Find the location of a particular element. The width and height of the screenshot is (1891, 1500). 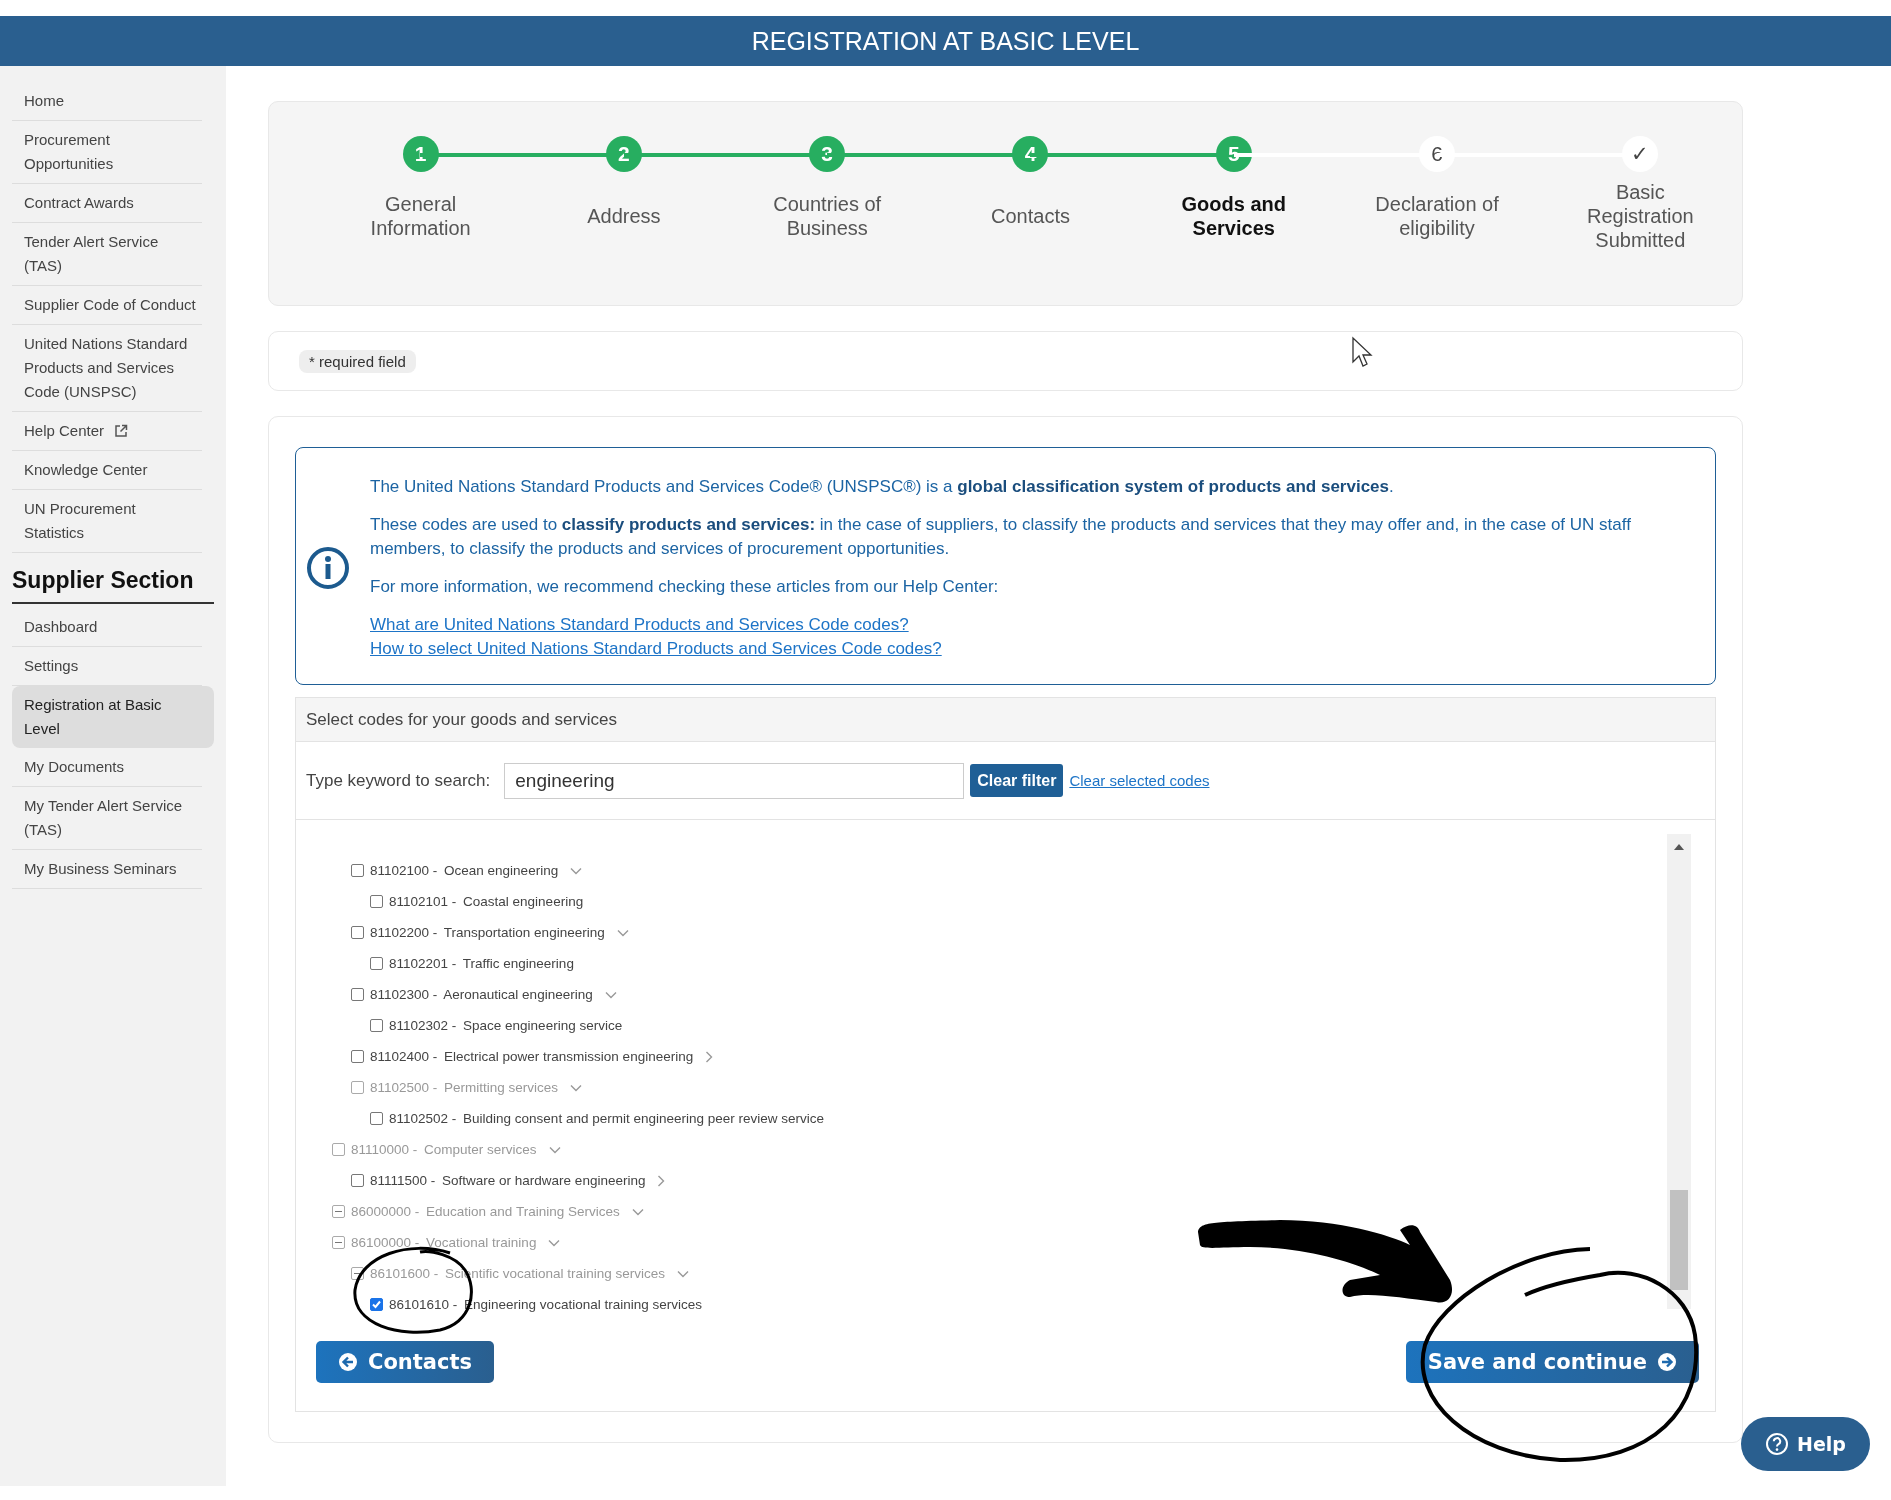

code-label: 81102400 - Electrical power transmission engineering is located at coordinates (532, 1056).